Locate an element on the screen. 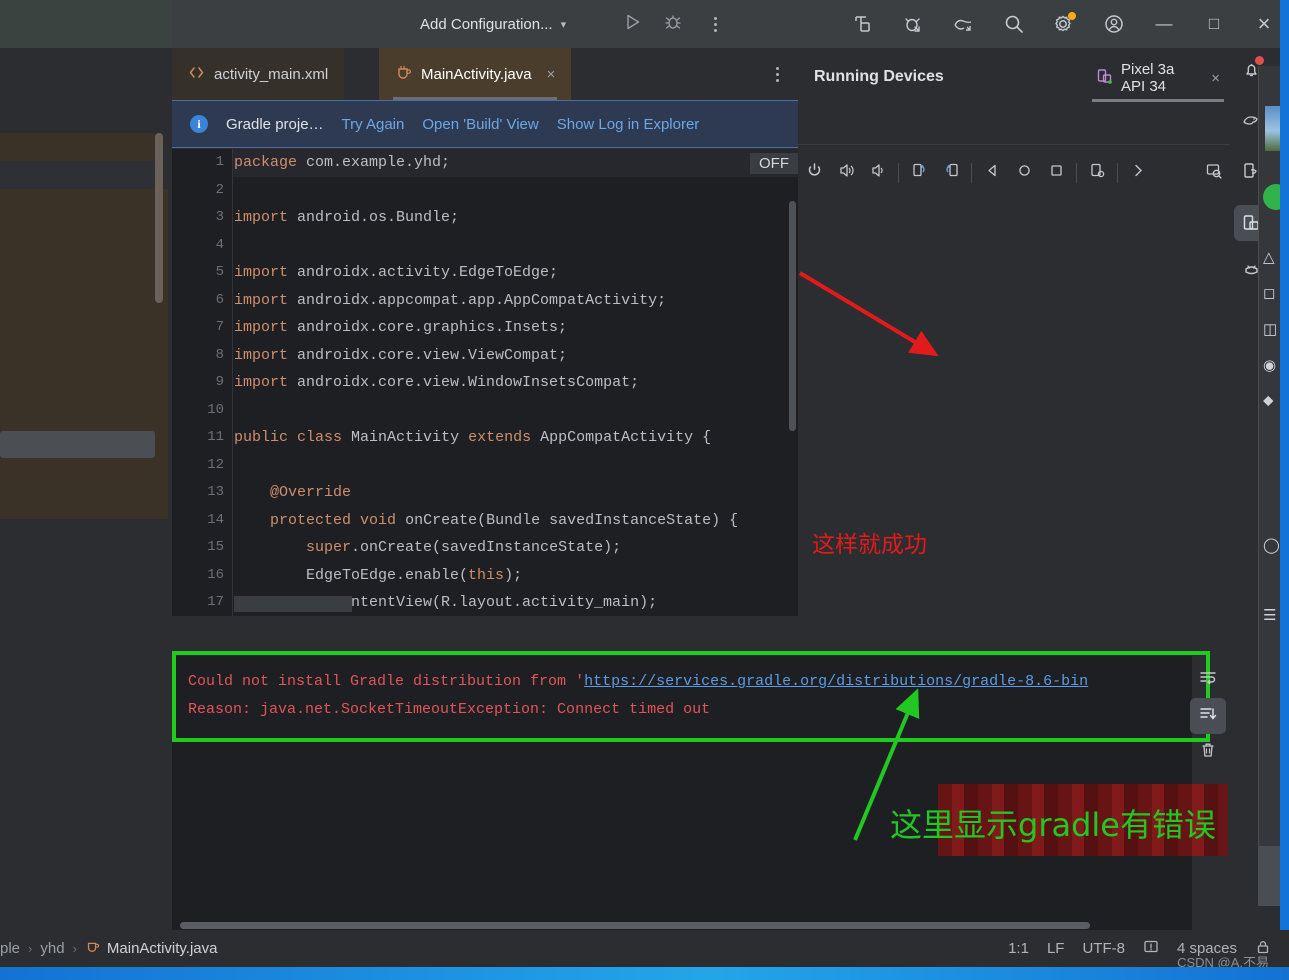 The image size is (1289, 980). caret-position: 1:1 is located at coordinates (1018, 948).